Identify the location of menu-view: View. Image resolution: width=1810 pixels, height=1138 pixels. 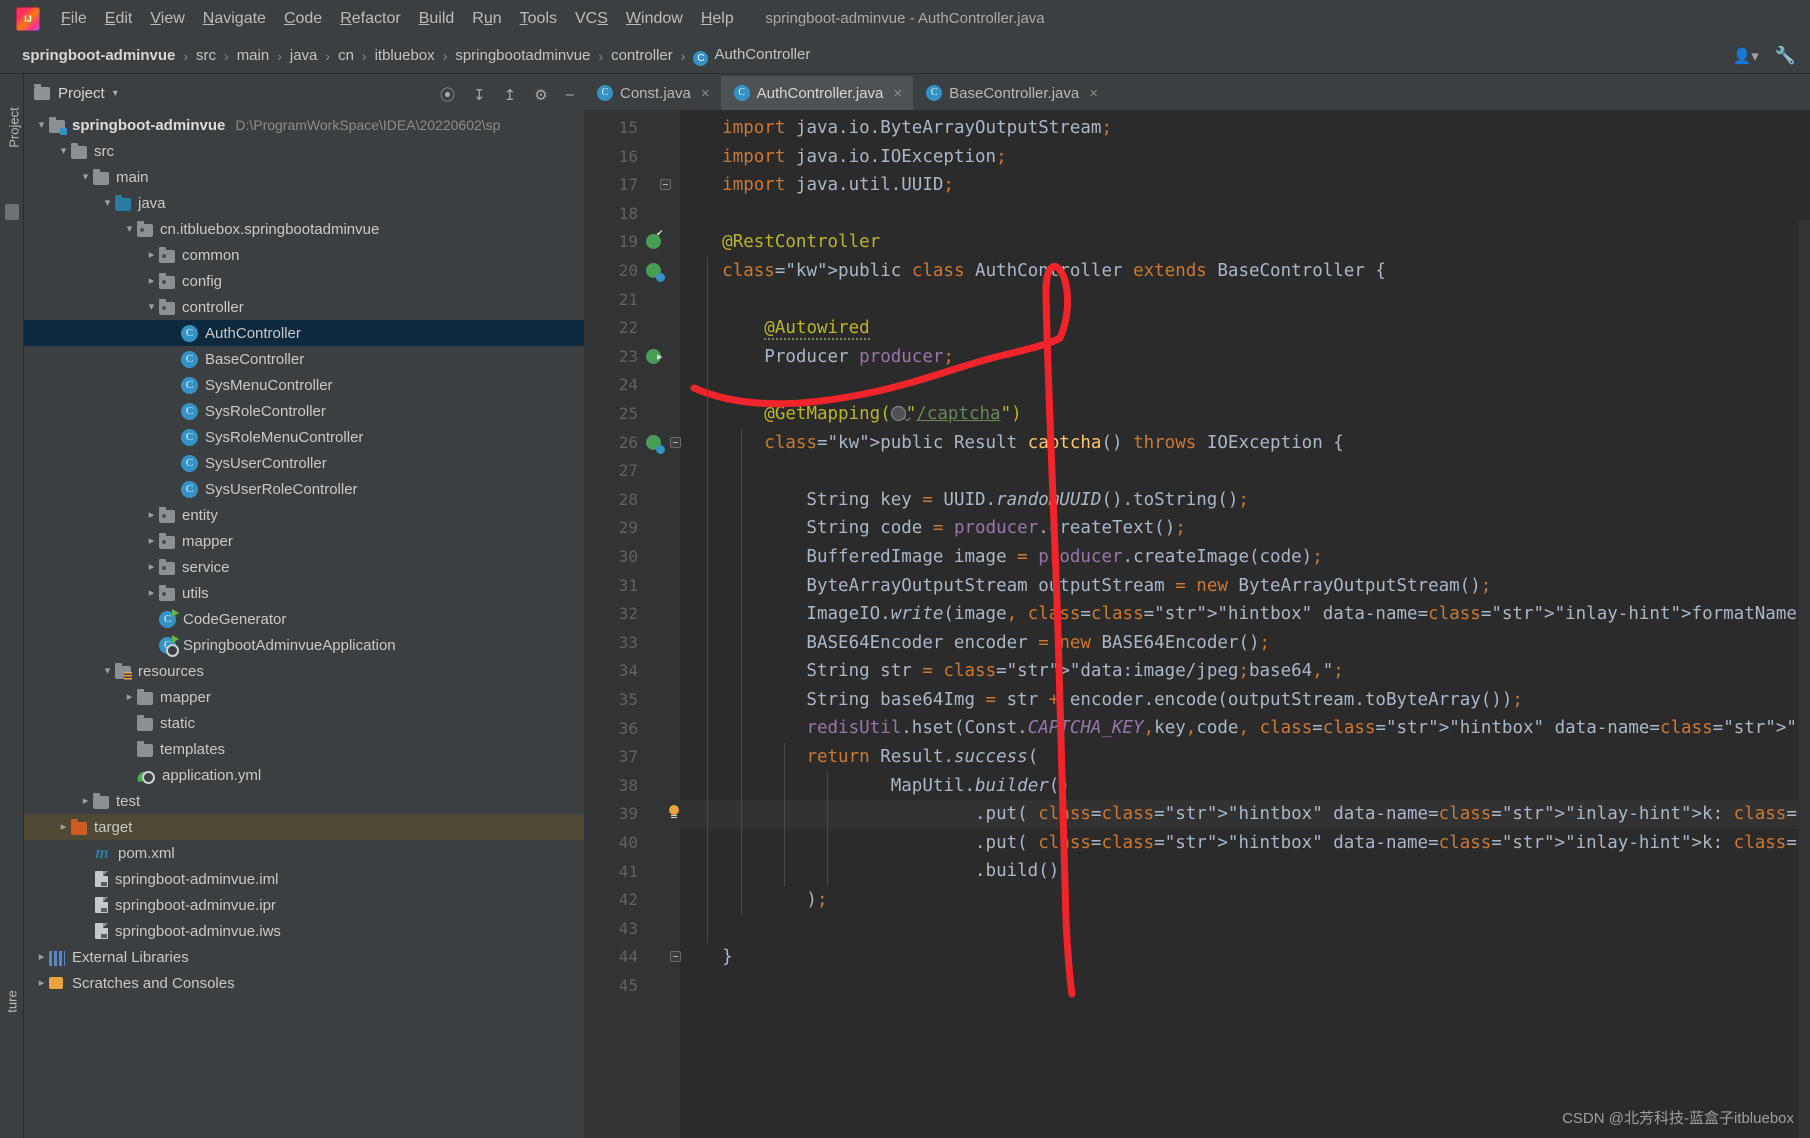
(167, 19).